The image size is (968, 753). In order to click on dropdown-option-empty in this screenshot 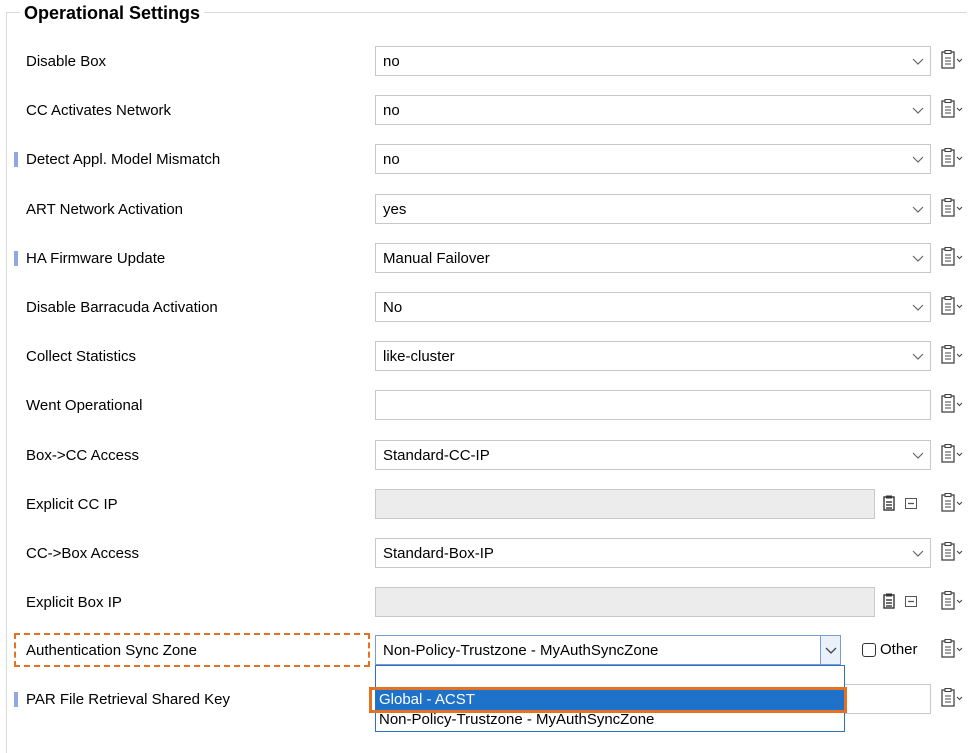, I will do `click(610, 676)`.